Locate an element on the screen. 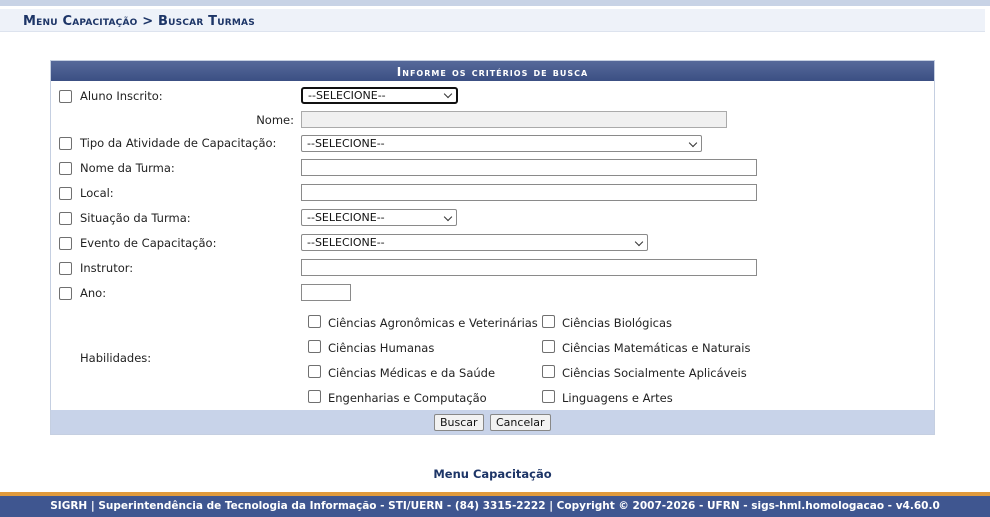 This screenshot has height=517, width=990. instrutor-checkbox is located at coordinates (65, 268).